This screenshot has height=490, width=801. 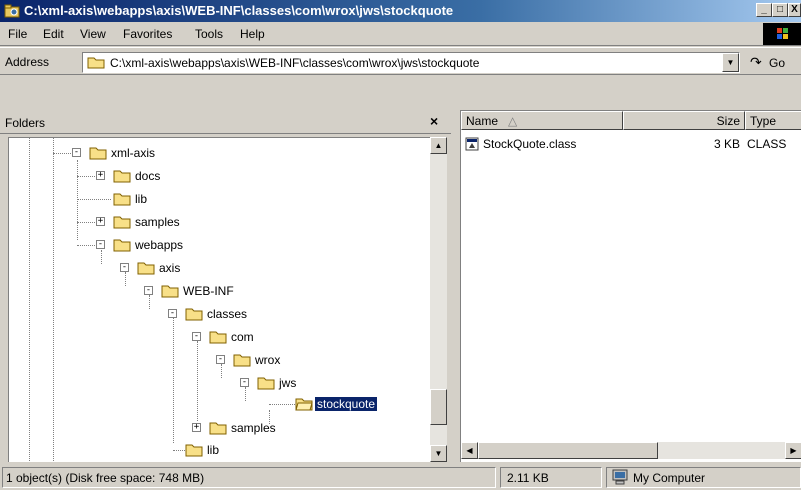 I want to click on tree-item-lib-2: lib, so click(x=213, y=450).